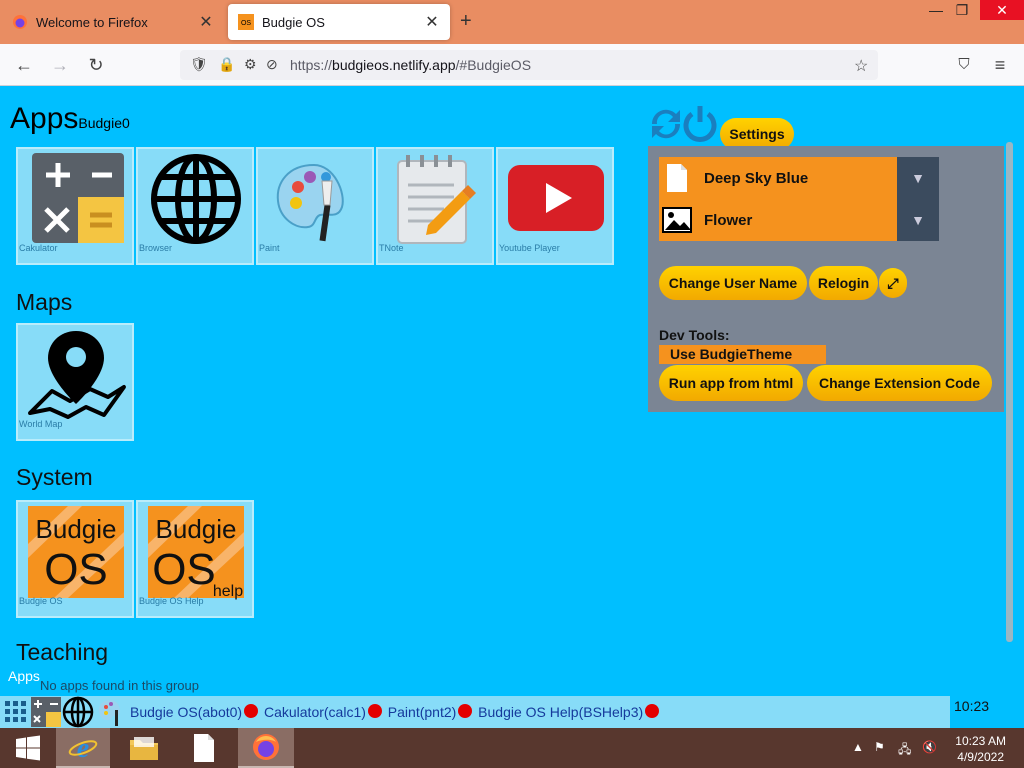  What do you see at coordinates (962, 10) in the screenshot?
I see `maximize-button: ❐` at bounding box center [962, 10].